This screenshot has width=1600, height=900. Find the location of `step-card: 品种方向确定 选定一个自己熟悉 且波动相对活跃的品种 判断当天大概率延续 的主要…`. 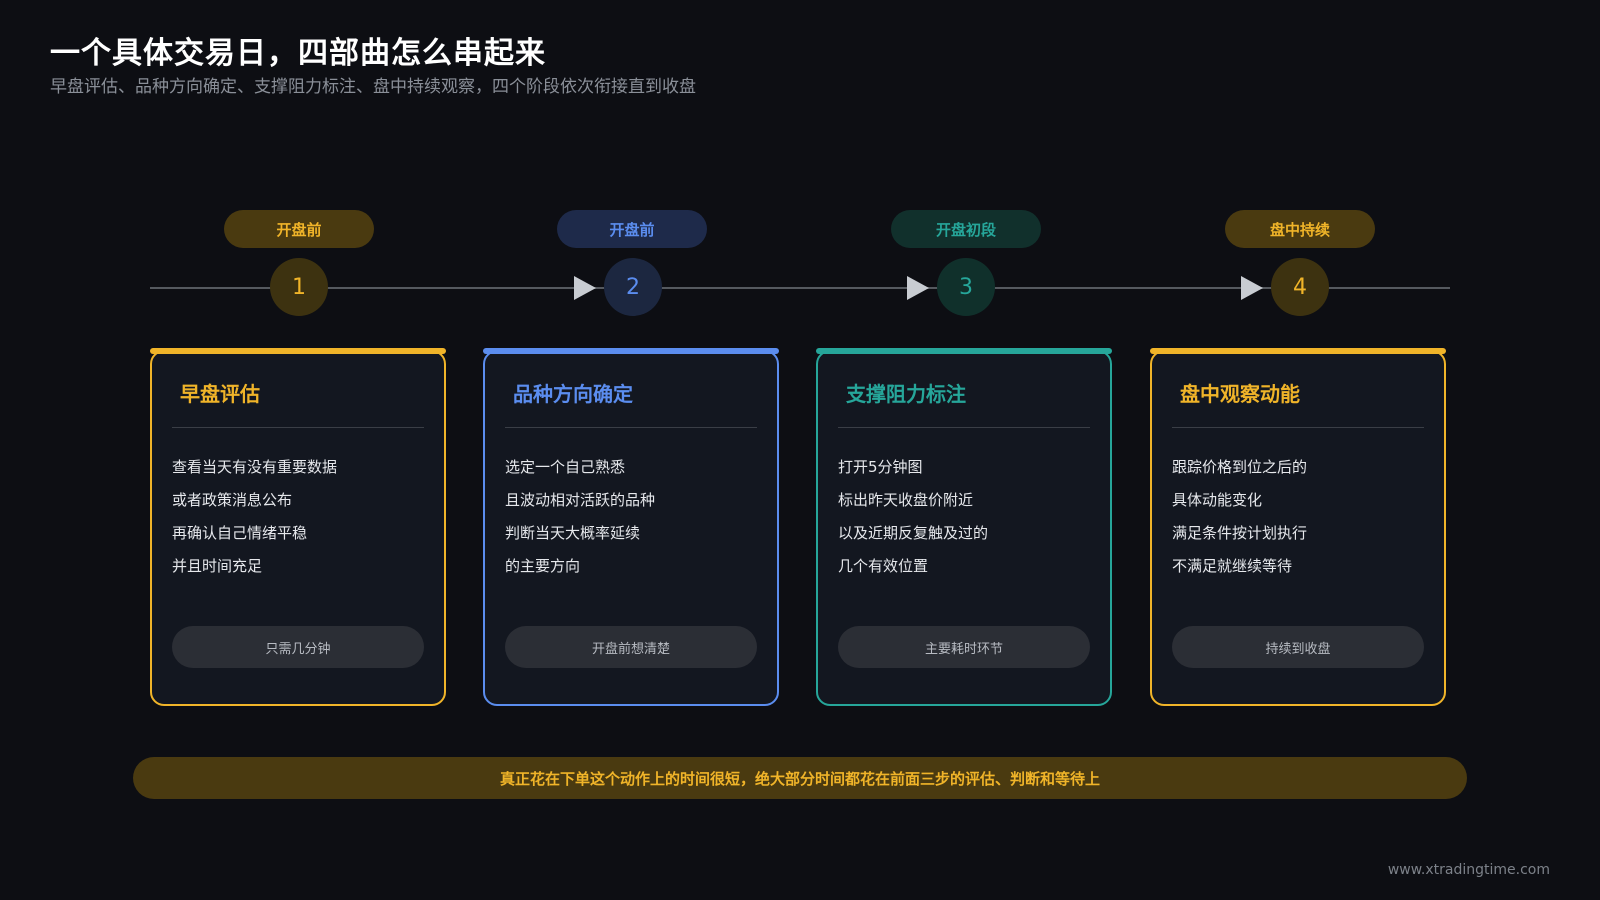

step-card: 品种方向确定 选定一个自己熟悉 且波动相对活跃的品种 判断当天大概率延续 的主要… is located at coordinates (631, 527).